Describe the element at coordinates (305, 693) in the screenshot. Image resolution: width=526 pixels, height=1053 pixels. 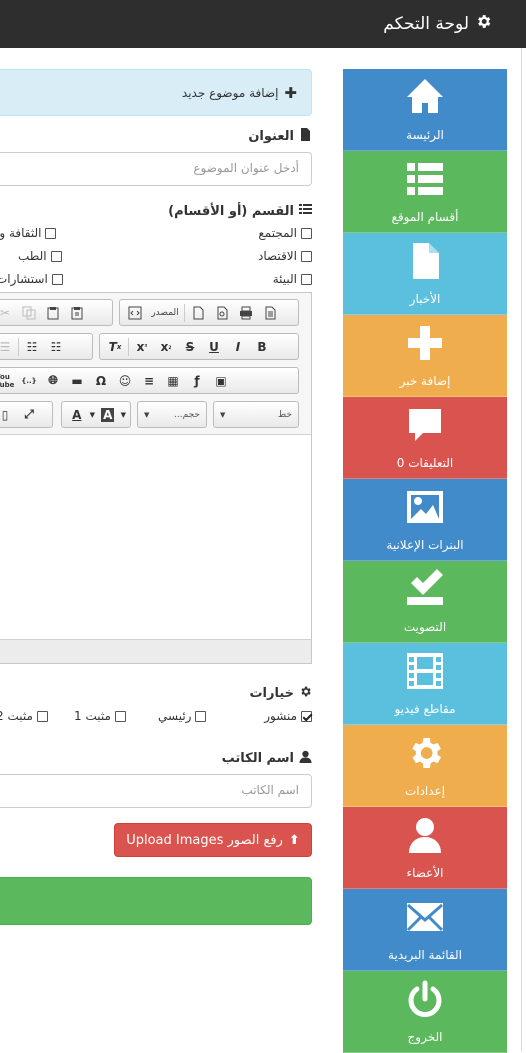
I see `gear-icon` at that location.